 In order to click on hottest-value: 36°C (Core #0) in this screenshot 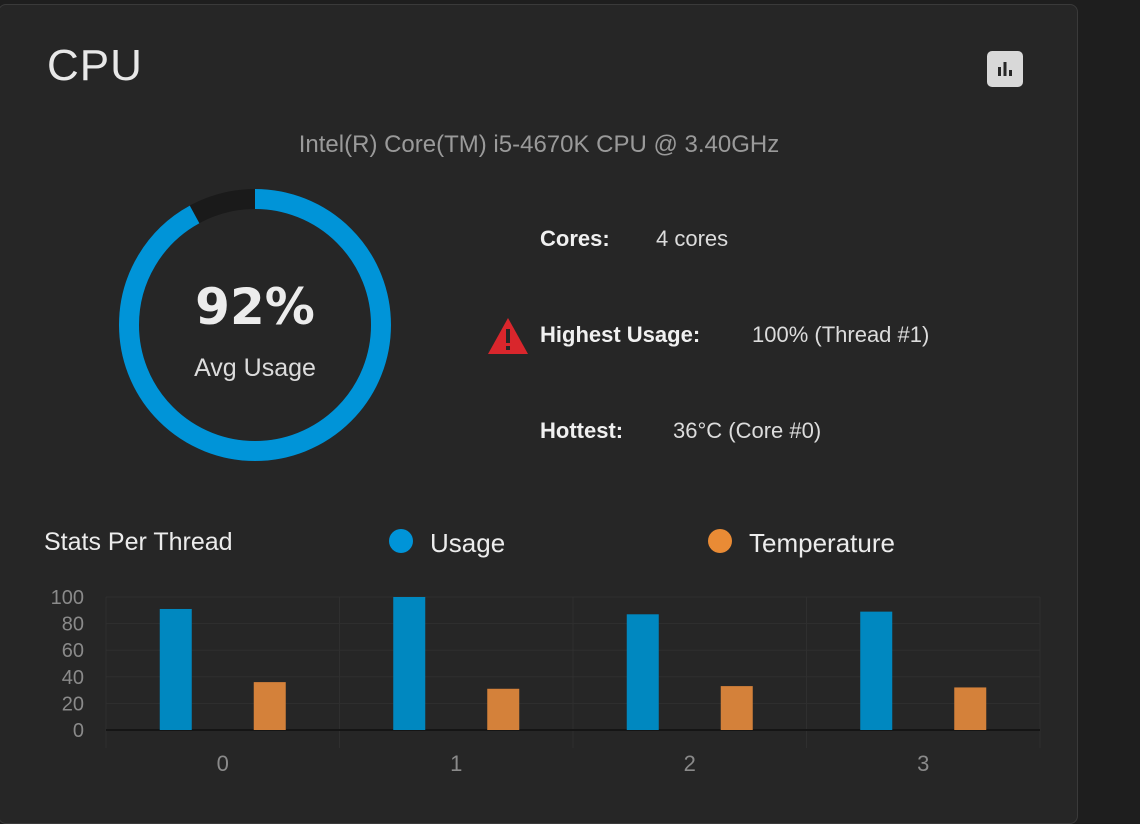, I will do `click(747, 430)`.